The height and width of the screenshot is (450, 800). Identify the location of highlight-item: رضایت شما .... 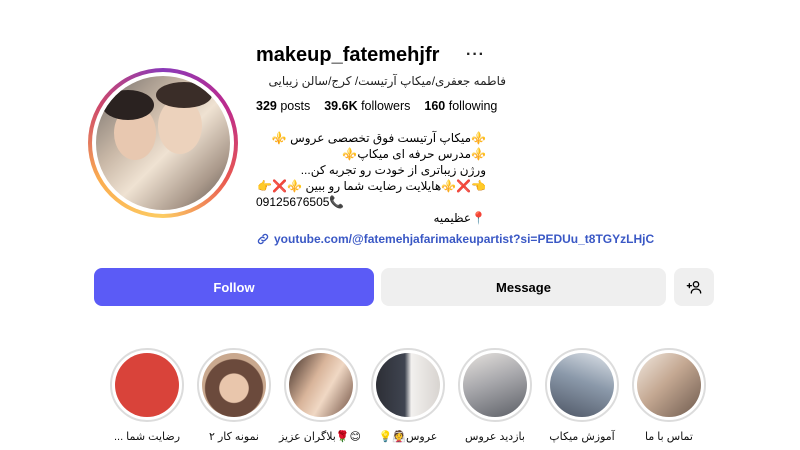
(147, 395).